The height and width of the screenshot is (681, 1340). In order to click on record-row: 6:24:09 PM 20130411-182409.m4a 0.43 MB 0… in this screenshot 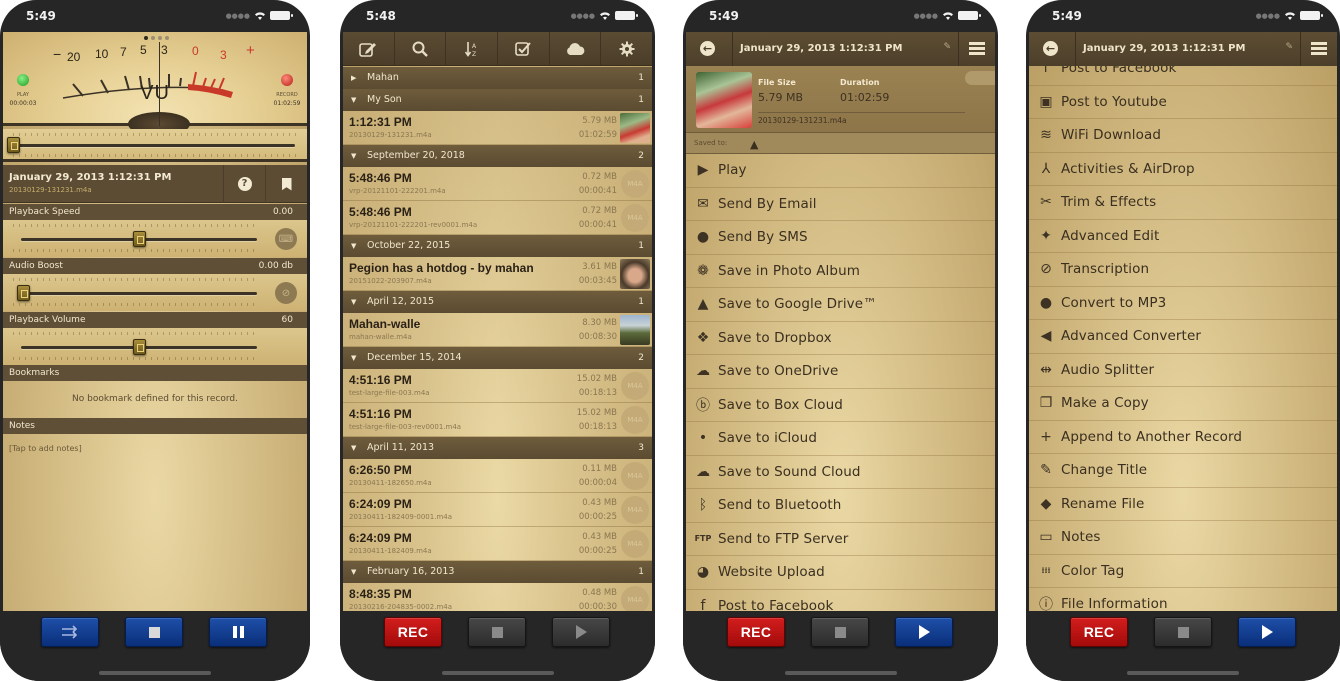, I will do `click(497, 544)`.